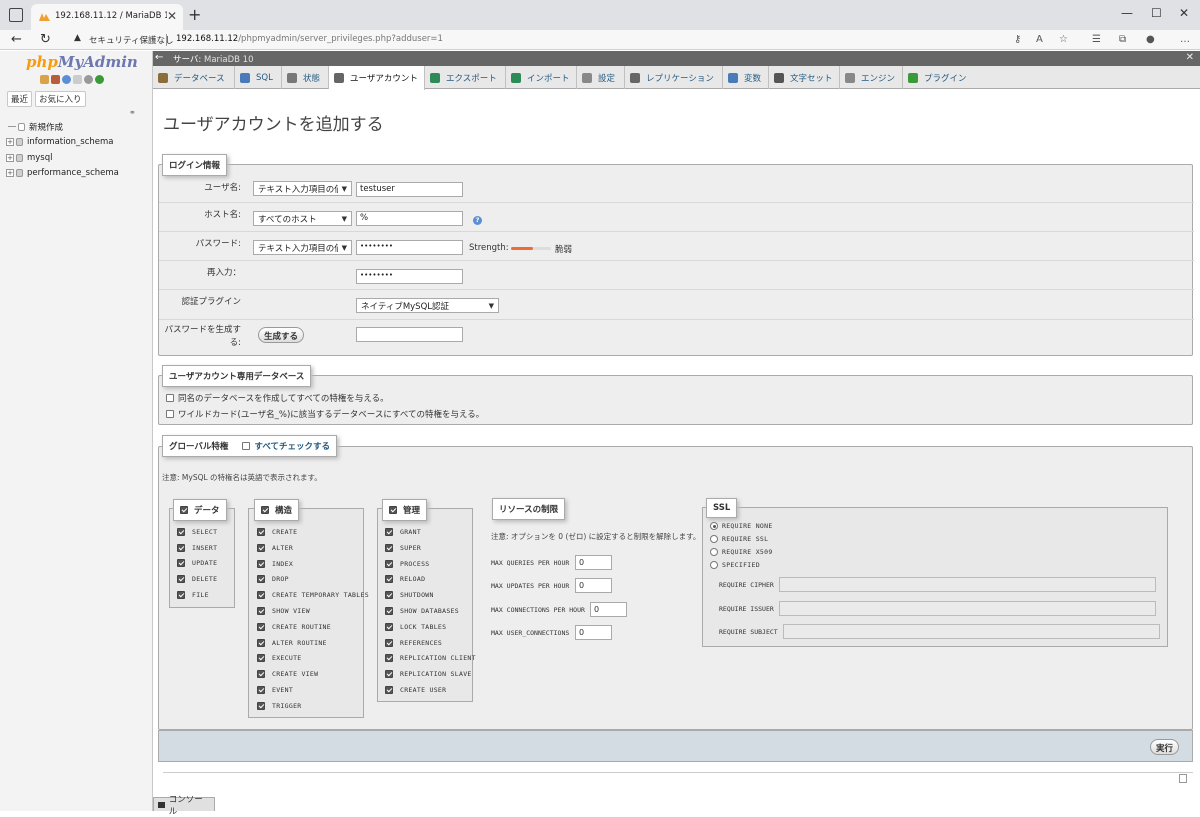 The image size is (1200, 817). I want to click on tree-item-mysql: + mysql, so click(62, 158).